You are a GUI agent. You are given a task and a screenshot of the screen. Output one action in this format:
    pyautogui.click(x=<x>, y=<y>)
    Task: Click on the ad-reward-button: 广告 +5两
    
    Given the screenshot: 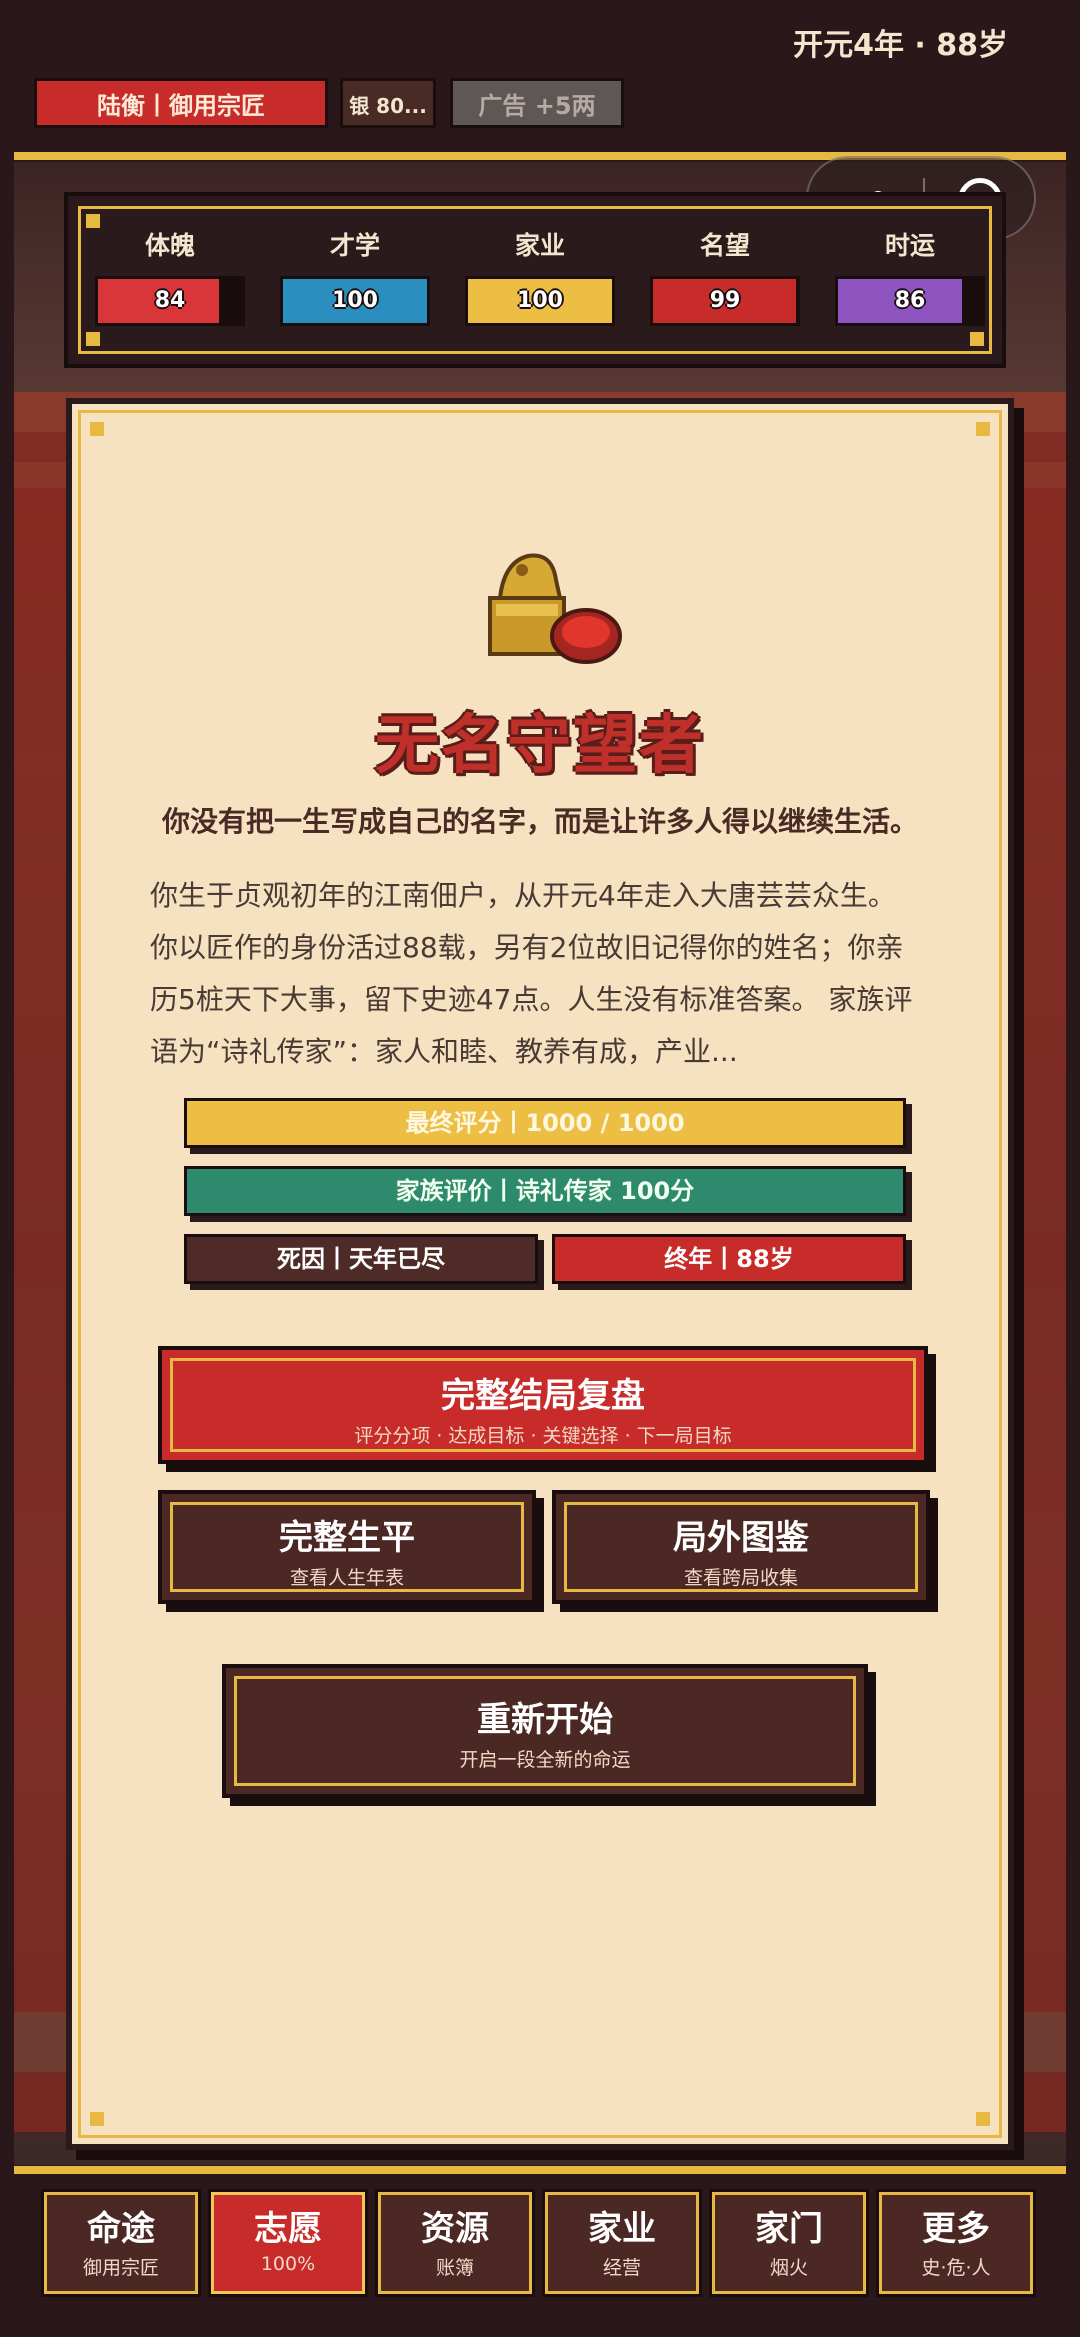 What is the action you would take?
    pyautogui.click(x=537, y=103)
    